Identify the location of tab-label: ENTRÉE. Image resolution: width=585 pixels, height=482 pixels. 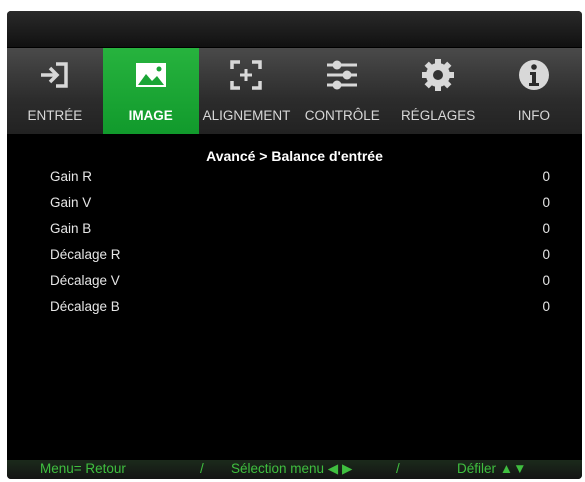
(55, 115).